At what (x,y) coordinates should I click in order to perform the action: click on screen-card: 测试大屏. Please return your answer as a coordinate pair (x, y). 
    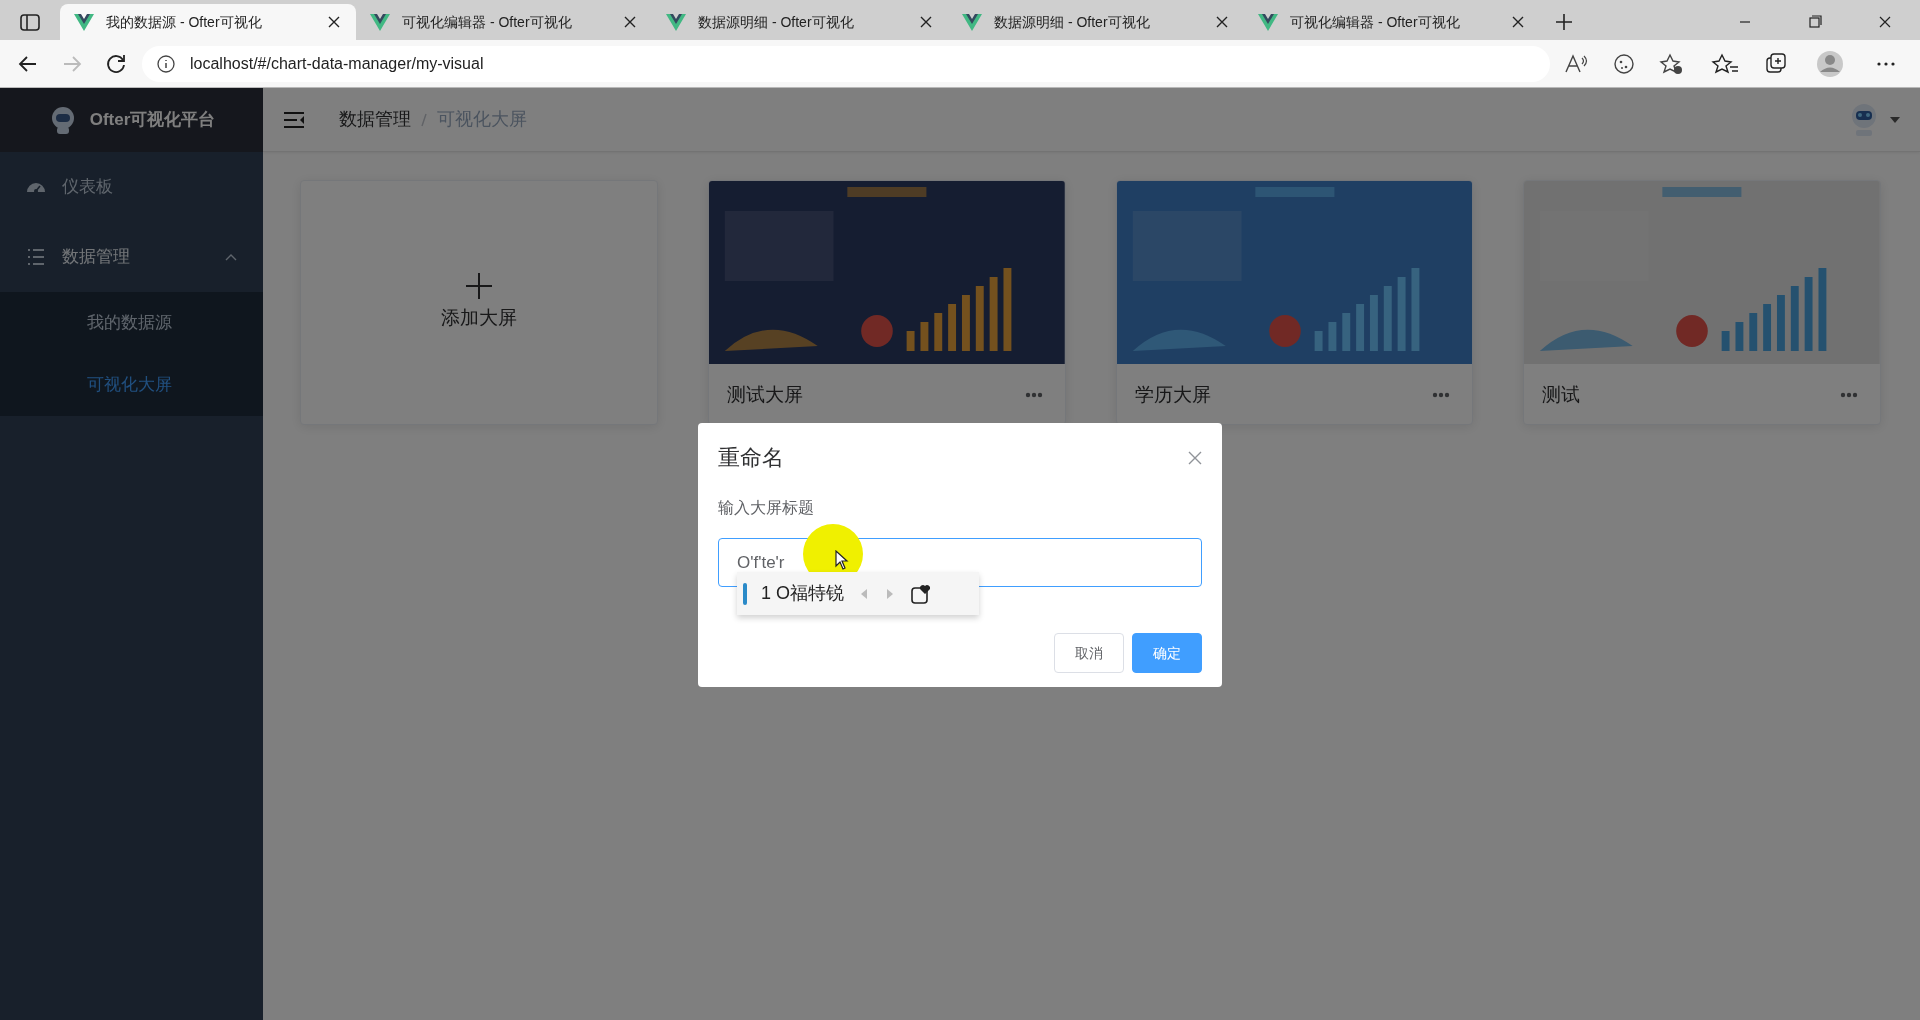
    Looking at the image, I should click on (886, 302).